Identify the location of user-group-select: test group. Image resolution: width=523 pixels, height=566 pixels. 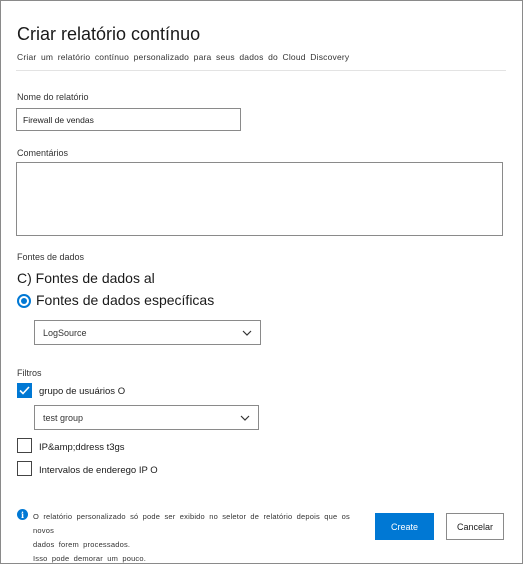
(146, 417).